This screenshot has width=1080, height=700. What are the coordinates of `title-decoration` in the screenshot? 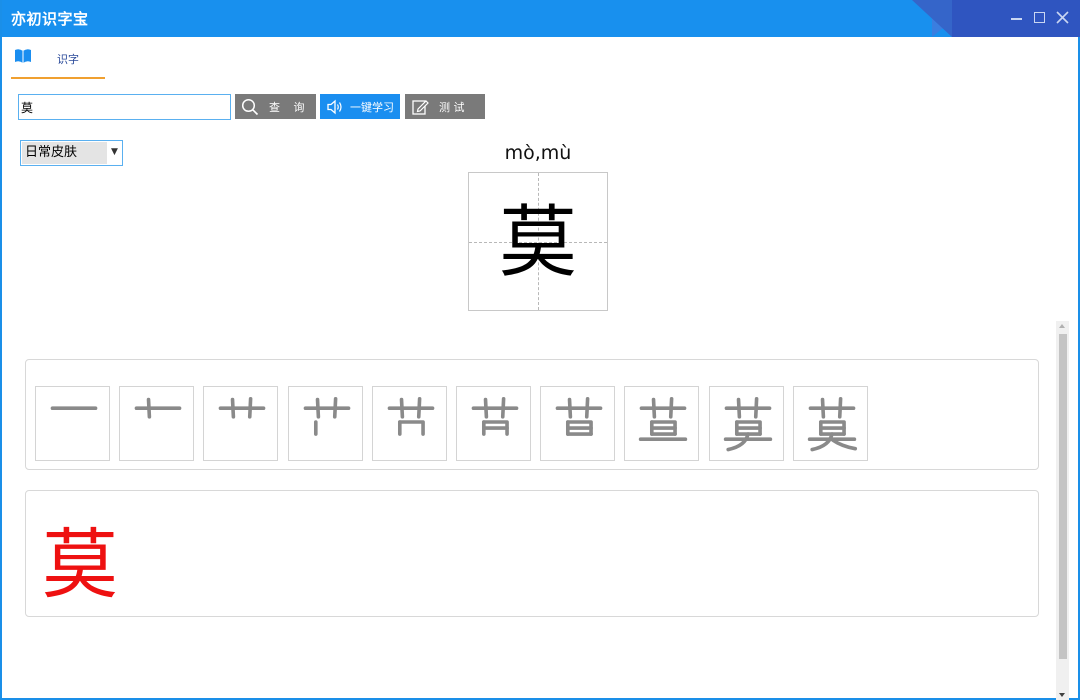 It's located at (932, 18).